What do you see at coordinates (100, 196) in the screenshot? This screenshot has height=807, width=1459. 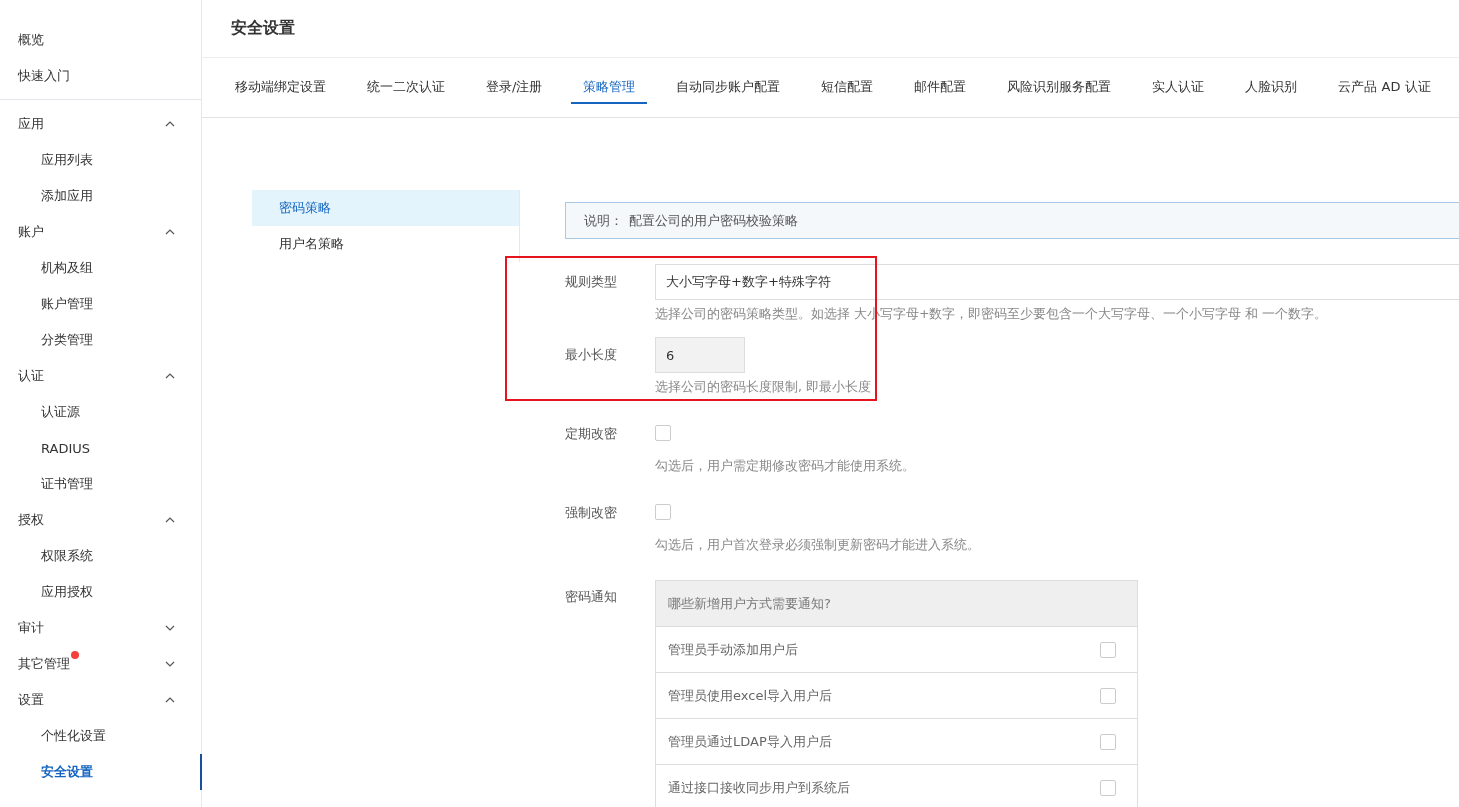 I see `sidebar-item: 添加应用` at bounding box center [100, 196].